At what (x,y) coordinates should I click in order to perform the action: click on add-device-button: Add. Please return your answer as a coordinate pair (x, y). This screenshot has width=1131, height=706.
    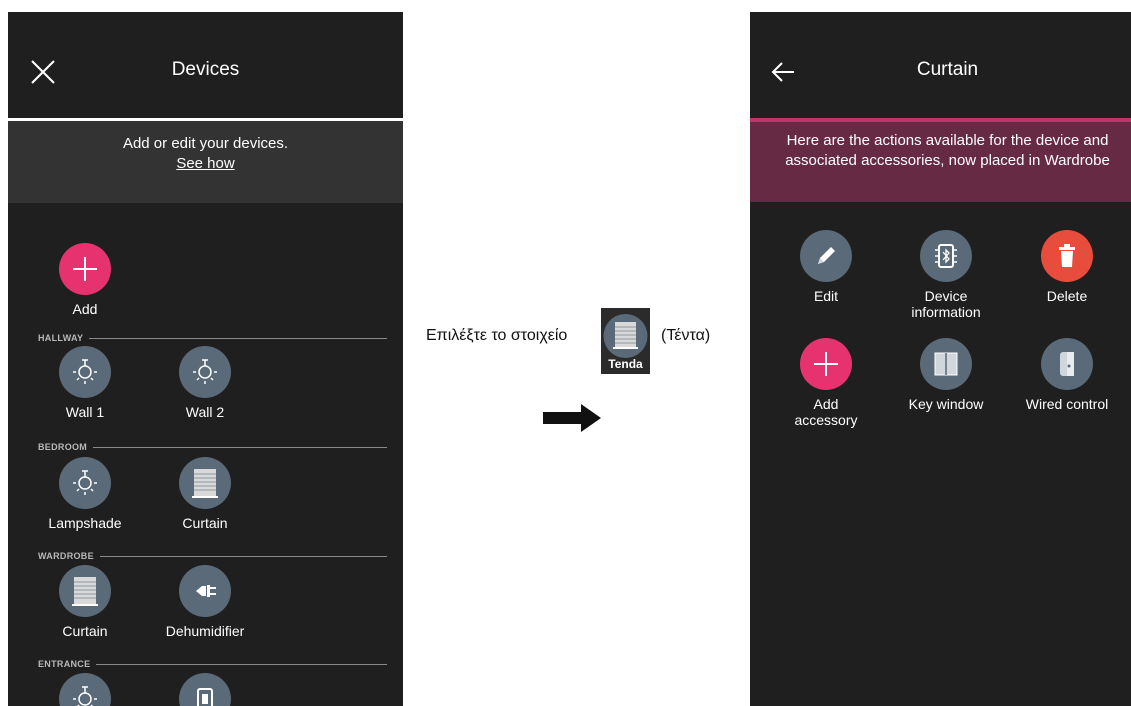
    Looking at the image, I should click on (85, 280).